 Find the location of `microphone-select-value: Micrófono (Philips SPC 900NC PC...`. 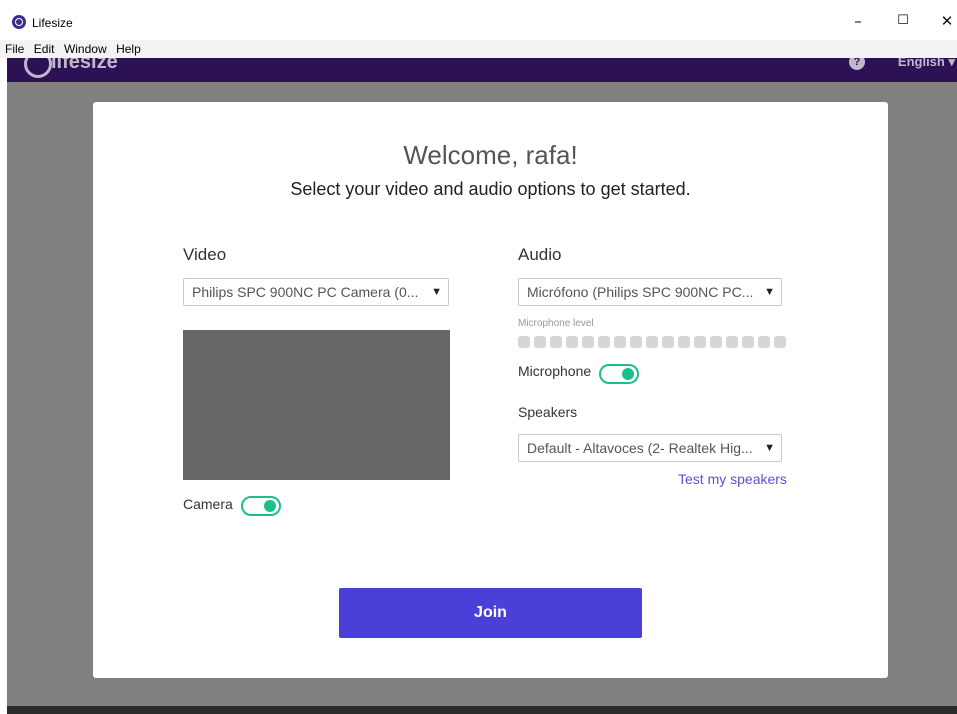

microphone-select-value: Micrófono (Philips SPC 900NC PC... is located at coordinates (640, 292).